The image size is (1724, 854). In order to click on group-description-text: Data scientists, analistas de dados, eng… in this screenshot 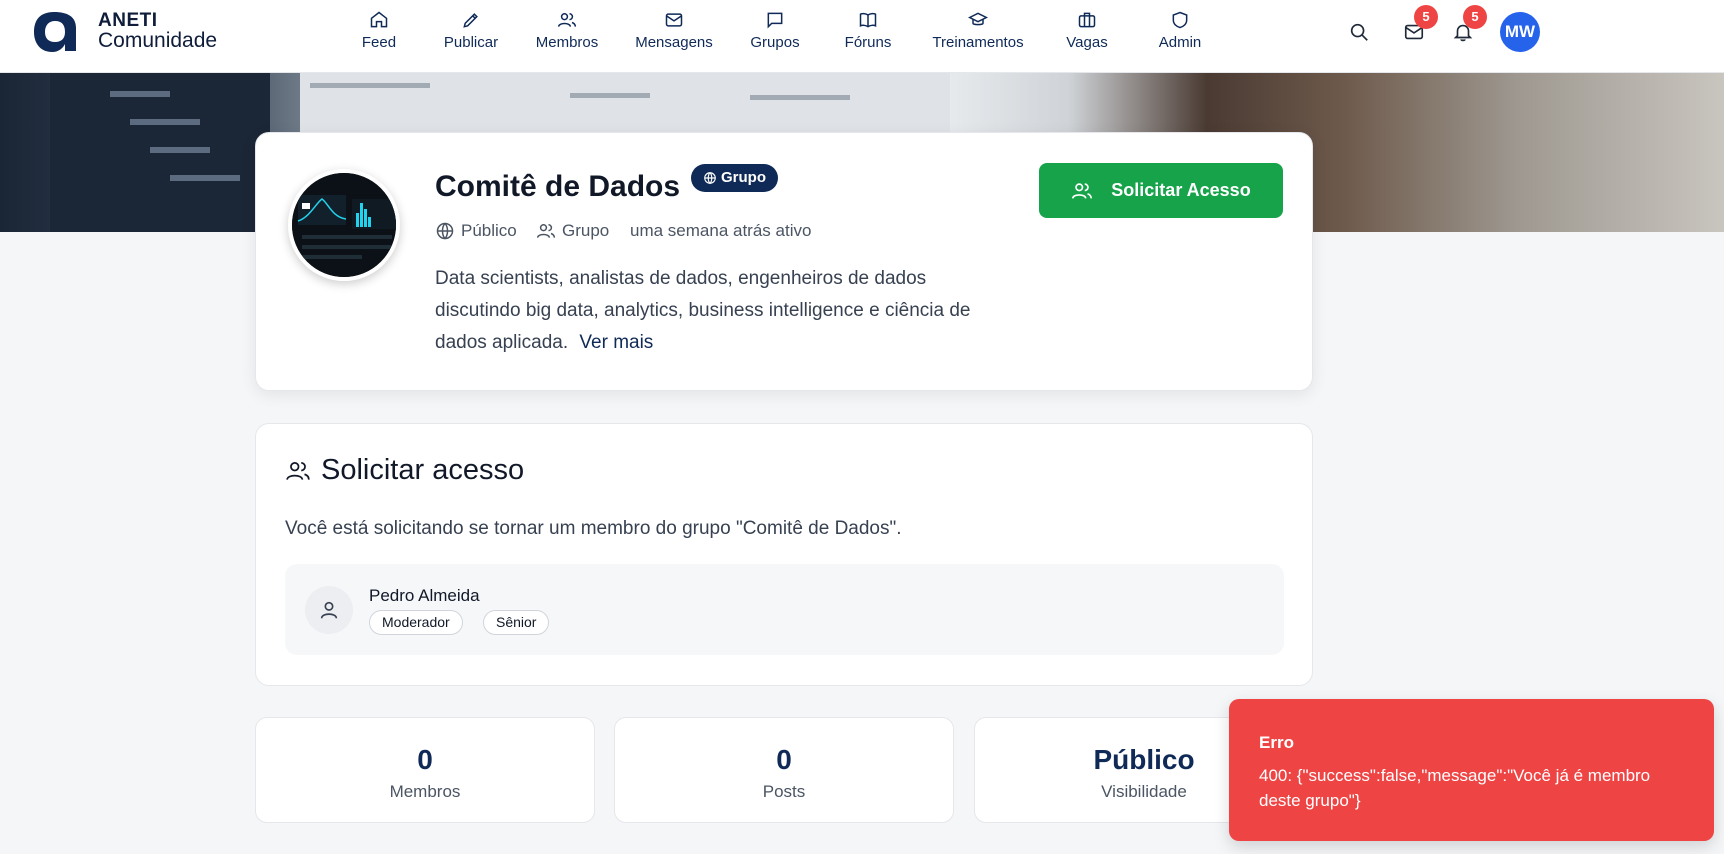, I will do `click(703, 310)`.